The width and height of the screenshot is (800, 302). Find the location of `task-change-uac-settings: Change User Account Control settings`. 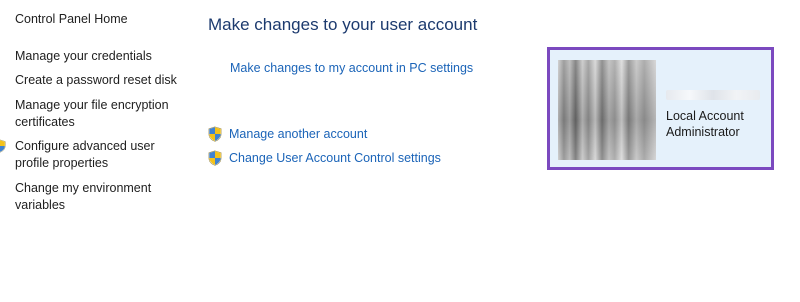

task-change-uac-settings: Change User Account Control settings is located at coordinates (324, 158).